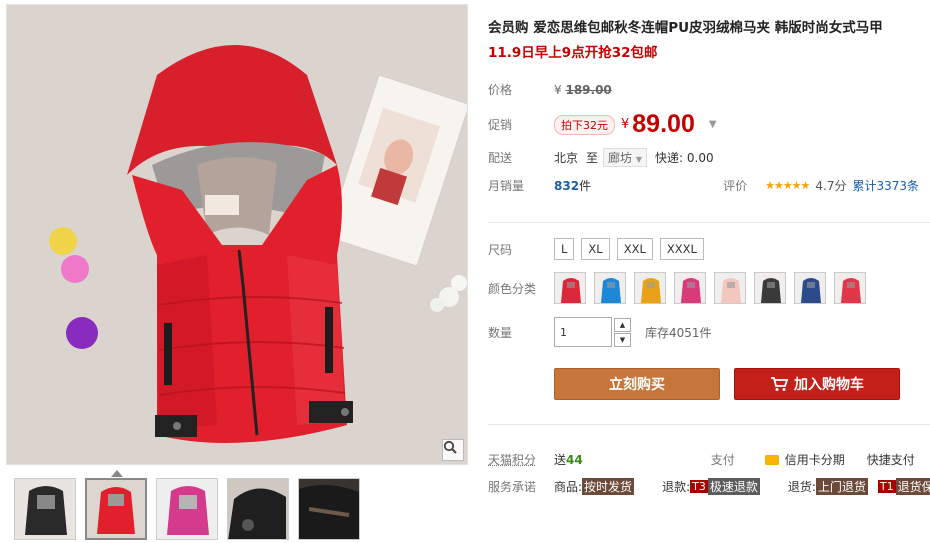 The image size is (930, 543). I want to click on thumbnail-strip, so click(187, 509).